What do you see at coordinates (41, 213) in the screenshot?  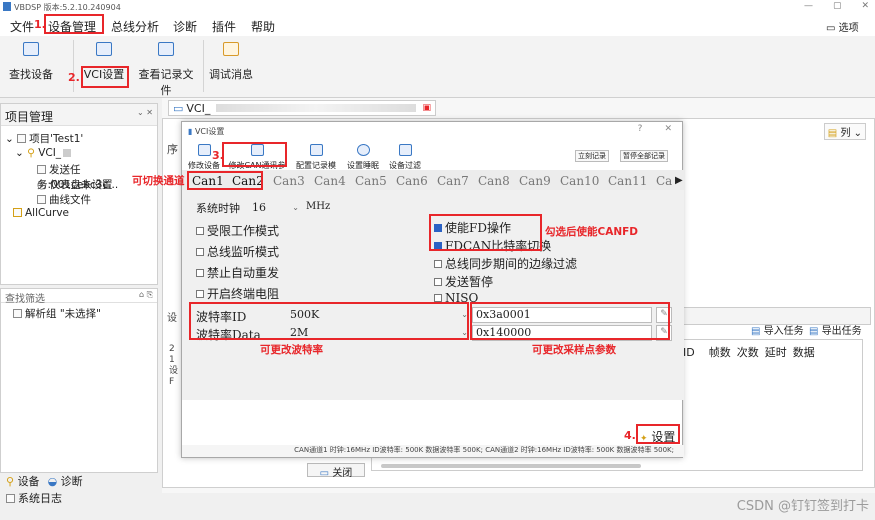 I see `tree-all-curve: AllCurve` at bounding box center [41, 213].